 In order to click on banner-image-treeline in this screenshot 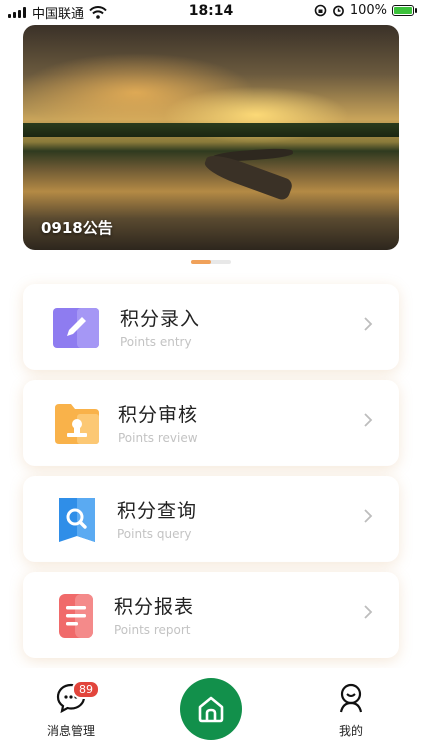, I will do `click(211, 130)`.